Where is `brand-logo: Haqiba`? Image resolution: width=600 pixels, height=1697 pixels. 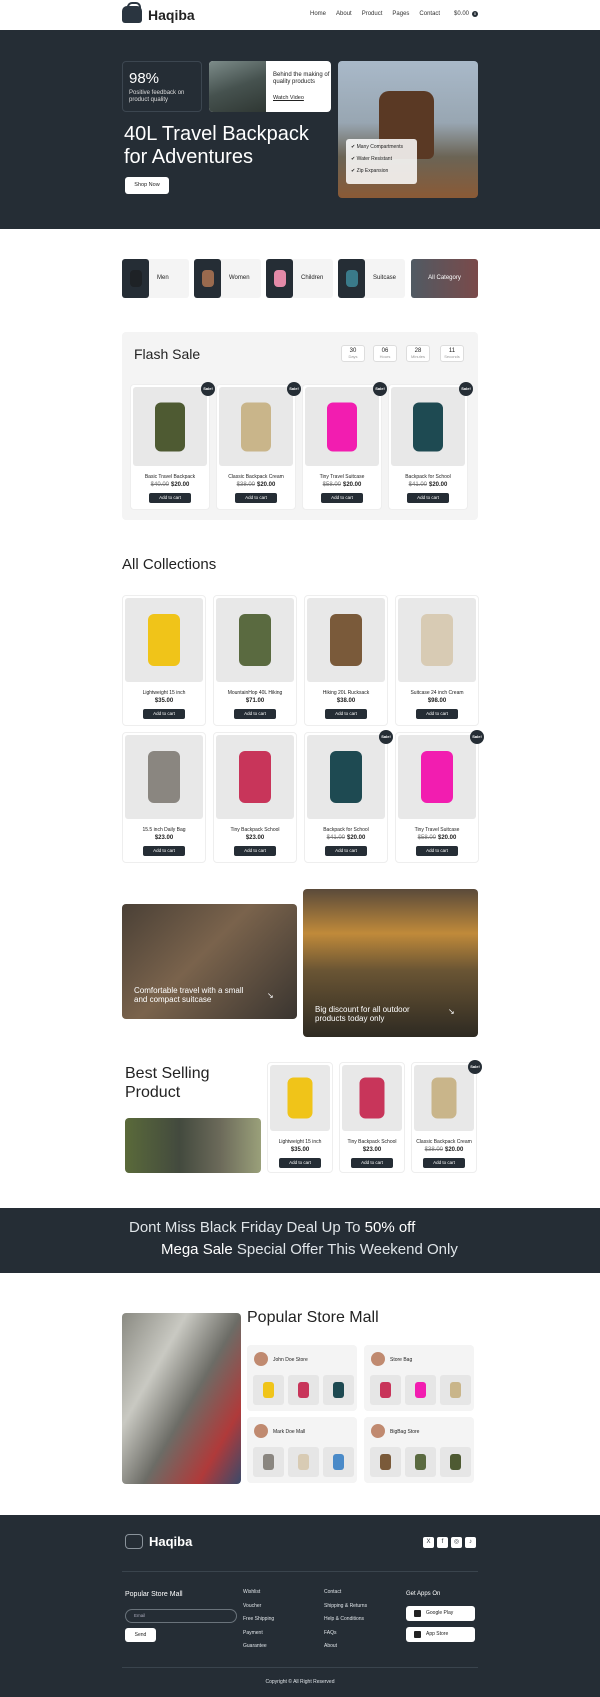
brand-logo: Haqiba is located at coordinates (158, 12).